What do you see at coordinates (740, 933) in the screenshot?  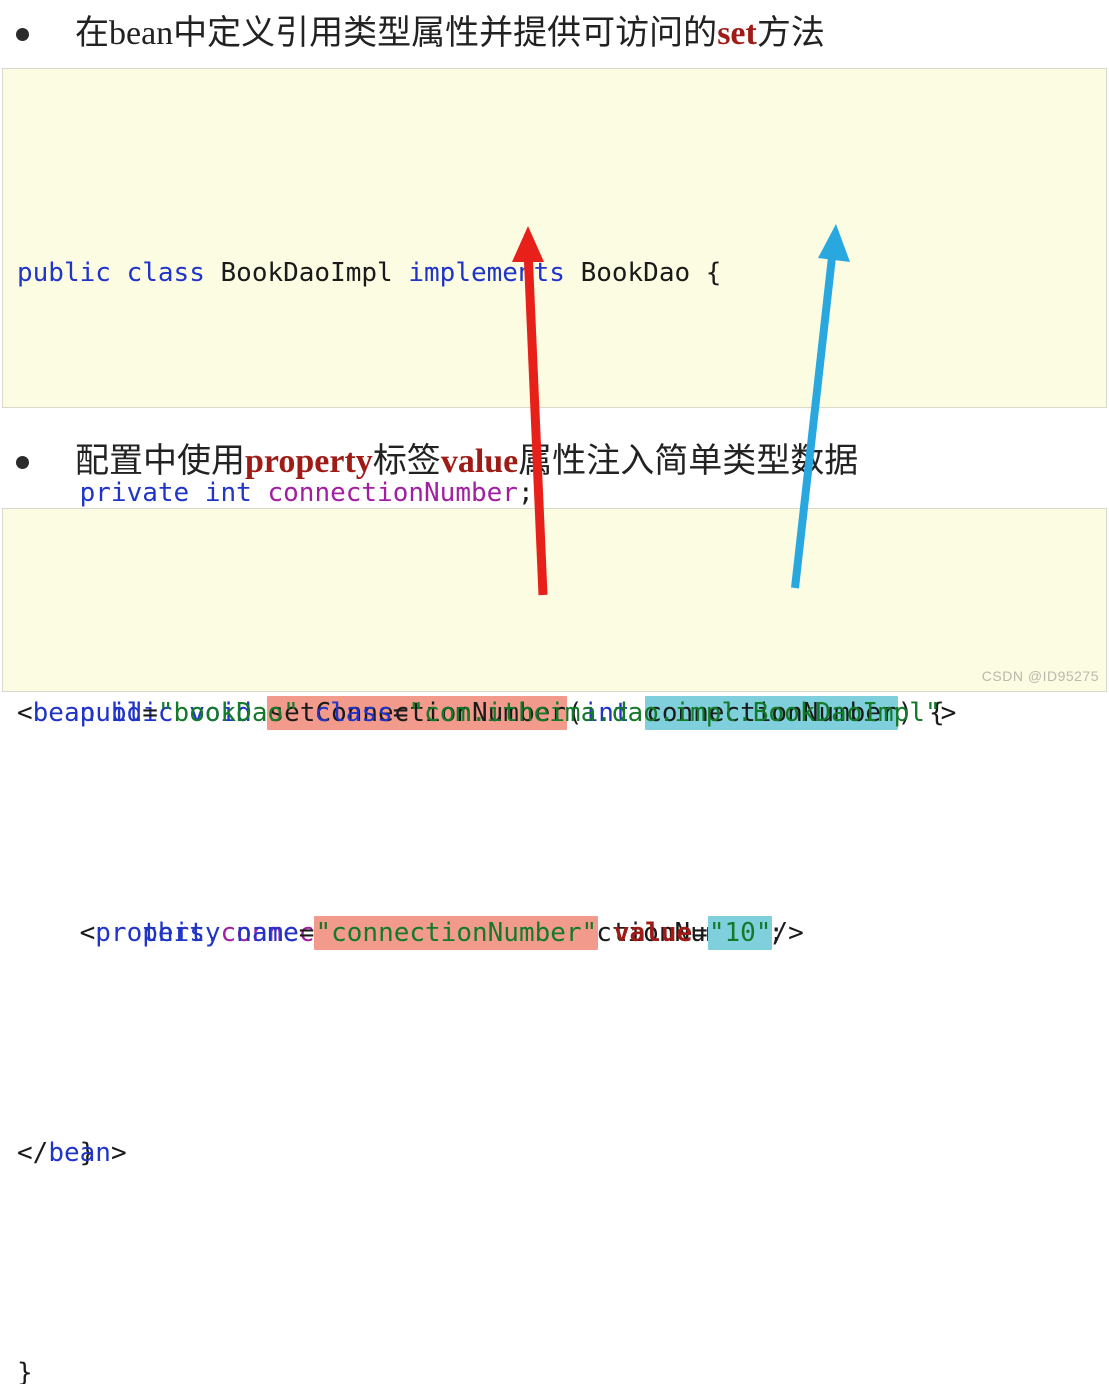 I see `highlight-property-value-value: "10"` at bounding box center [740, 933].